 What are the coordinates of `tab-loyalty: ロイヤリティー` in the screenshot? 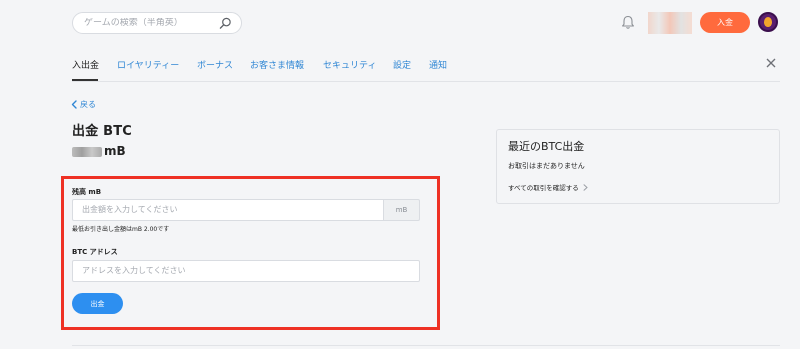 It's located at (148, 64).